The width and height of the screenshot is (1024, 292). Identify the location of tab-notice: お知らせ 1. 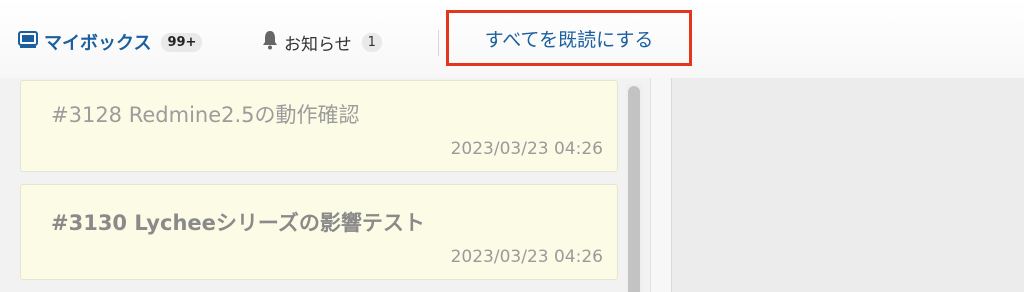
(322, 42).